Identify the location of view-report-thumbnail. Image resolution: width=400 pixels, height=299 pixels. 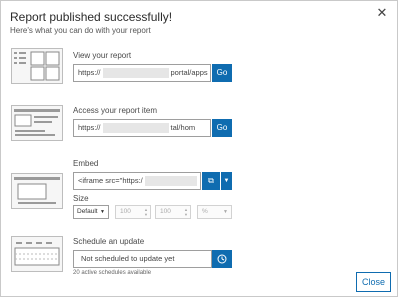
(37, 66).